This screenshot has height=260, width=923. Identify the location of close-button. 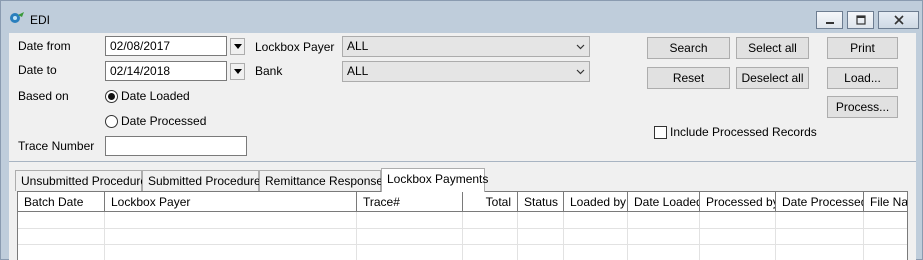
(898, 20).